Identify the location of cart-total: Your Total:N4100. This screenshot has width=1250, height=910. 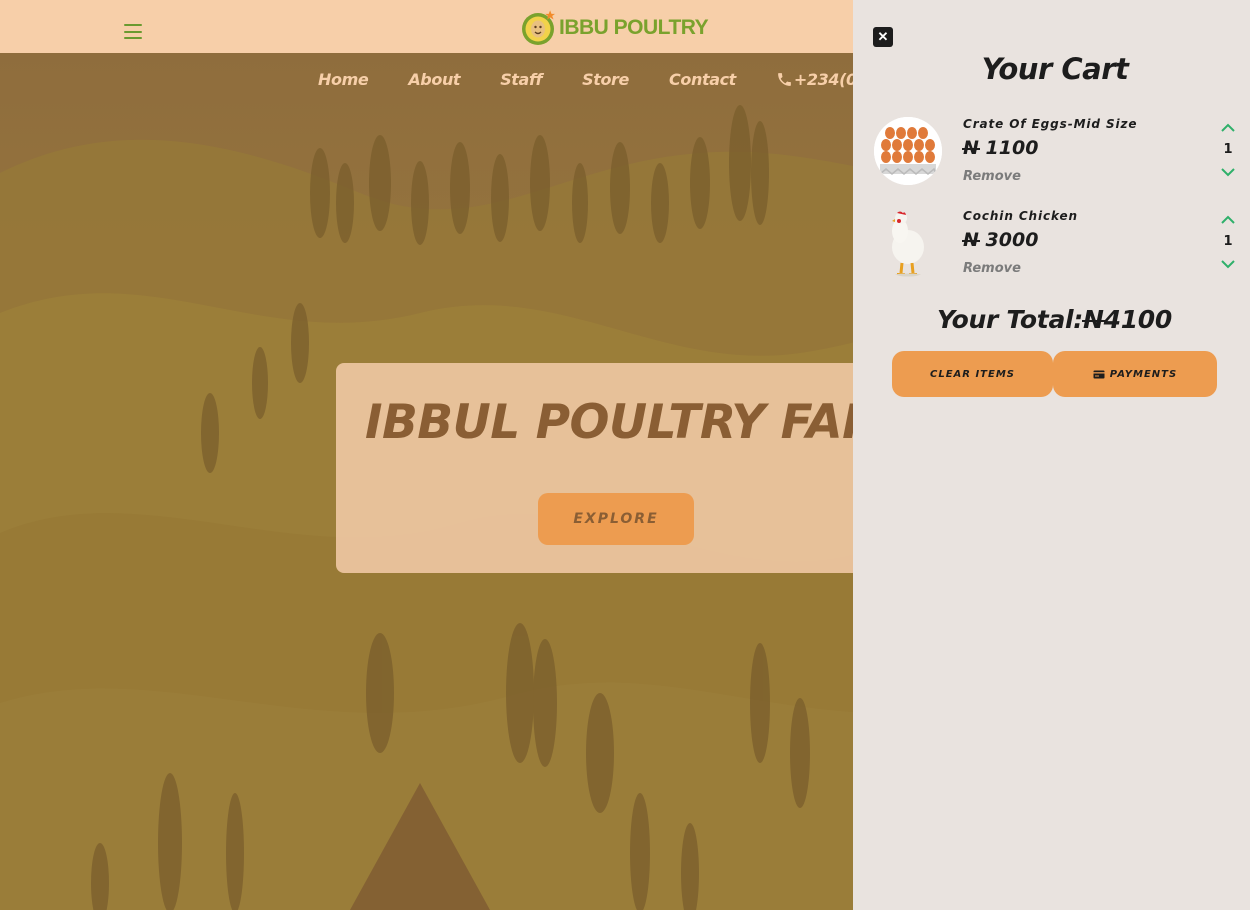
(1051, 319).